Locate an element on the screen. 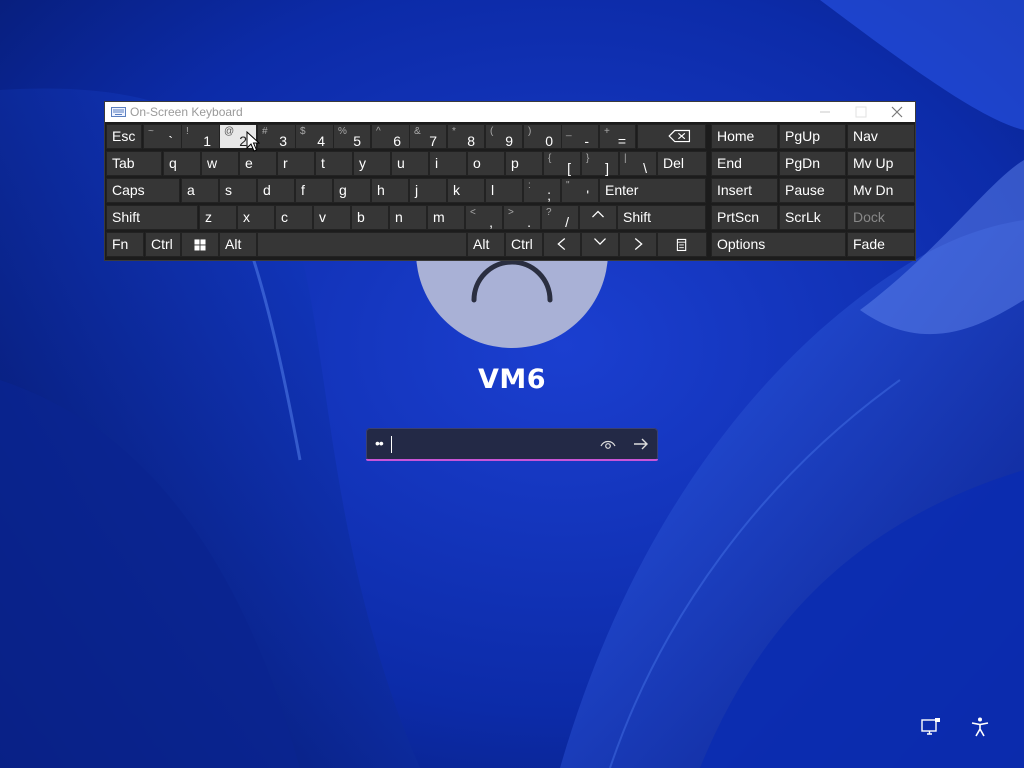 This screenshot has width=1024, height=768. key-caps: Caps is located at coordinates (143, 190).